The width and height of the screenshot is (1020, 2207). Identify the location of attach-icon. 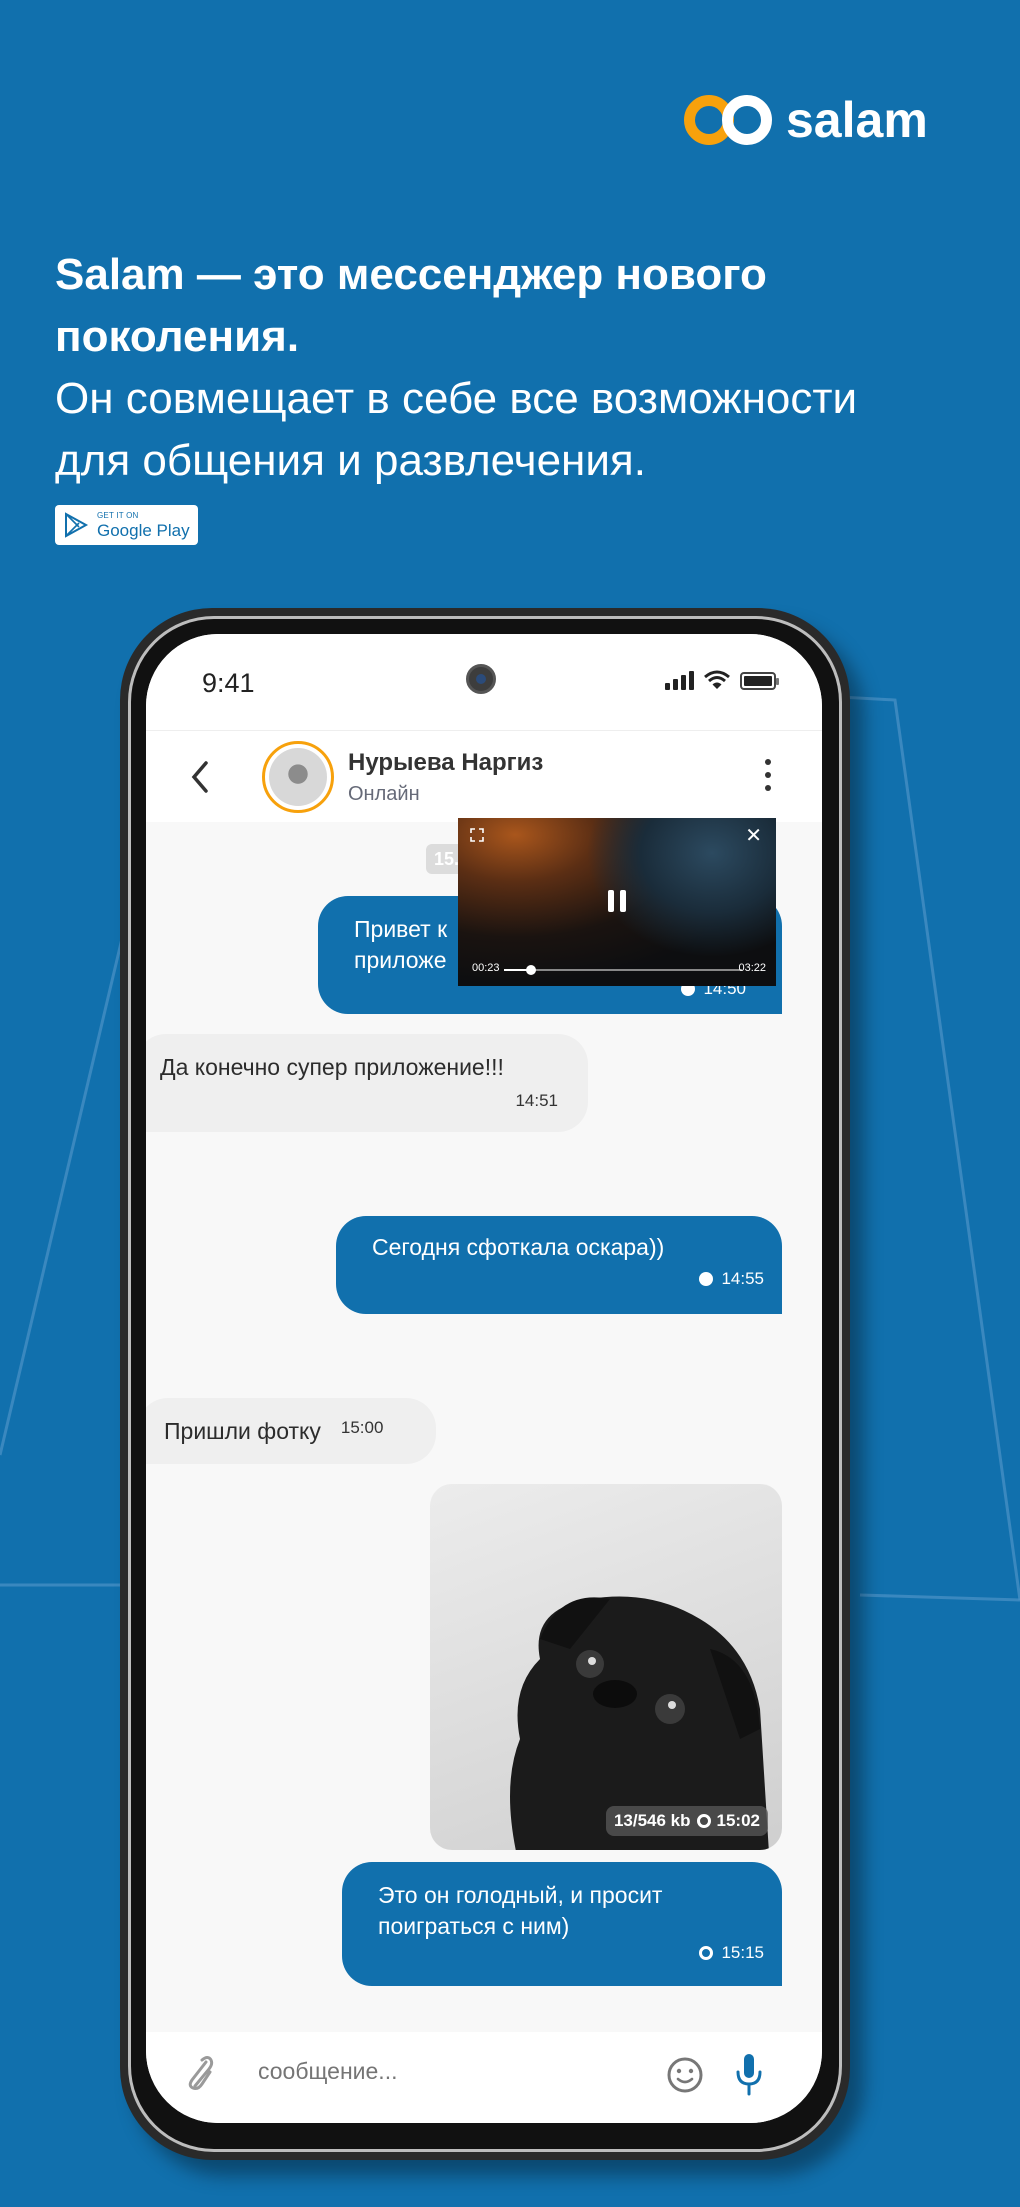
(197, 2072).